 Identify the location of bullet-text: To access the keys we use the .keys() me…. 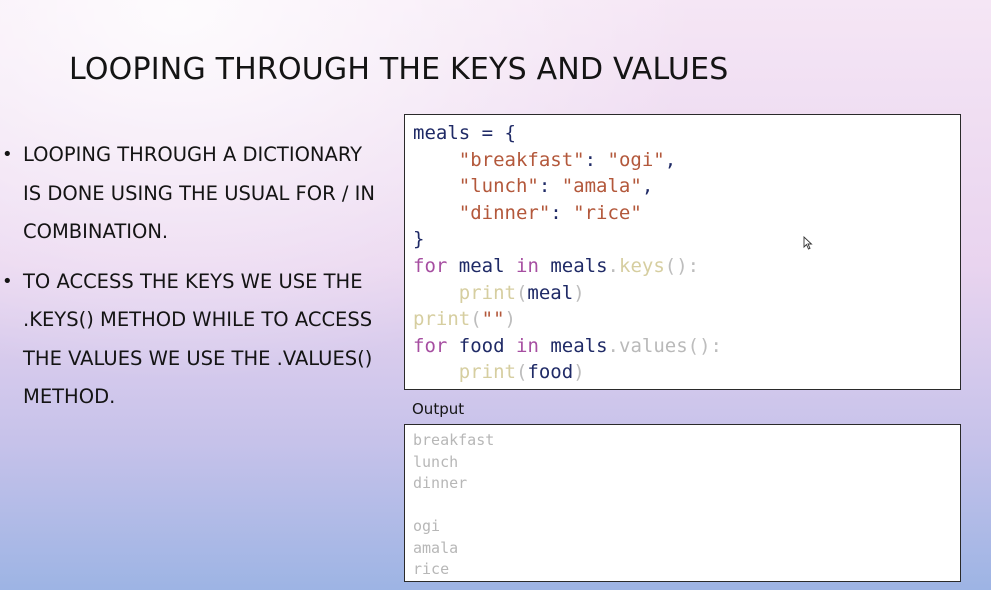
(198, 339).